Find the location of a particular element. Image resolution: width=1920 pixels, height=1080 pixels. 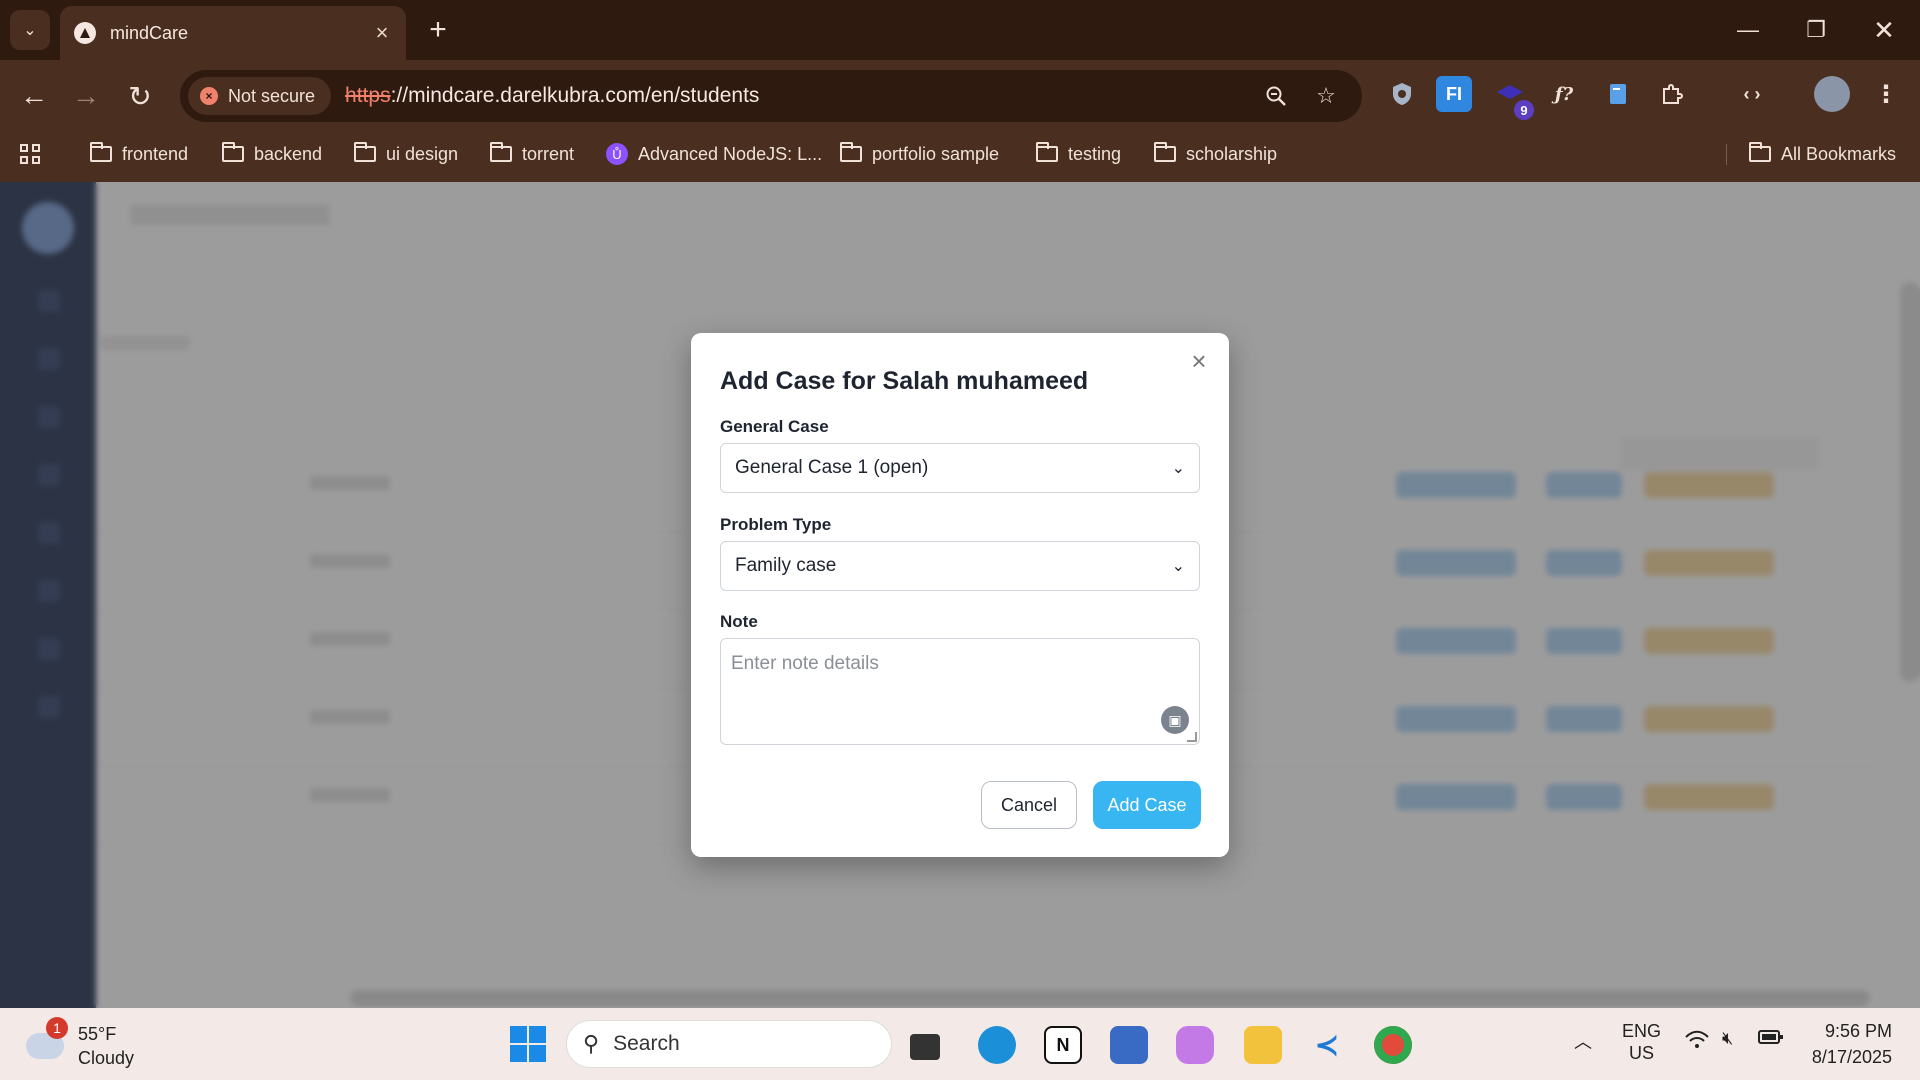

bookmark-label: testing is located at coordinates (1095, 153).